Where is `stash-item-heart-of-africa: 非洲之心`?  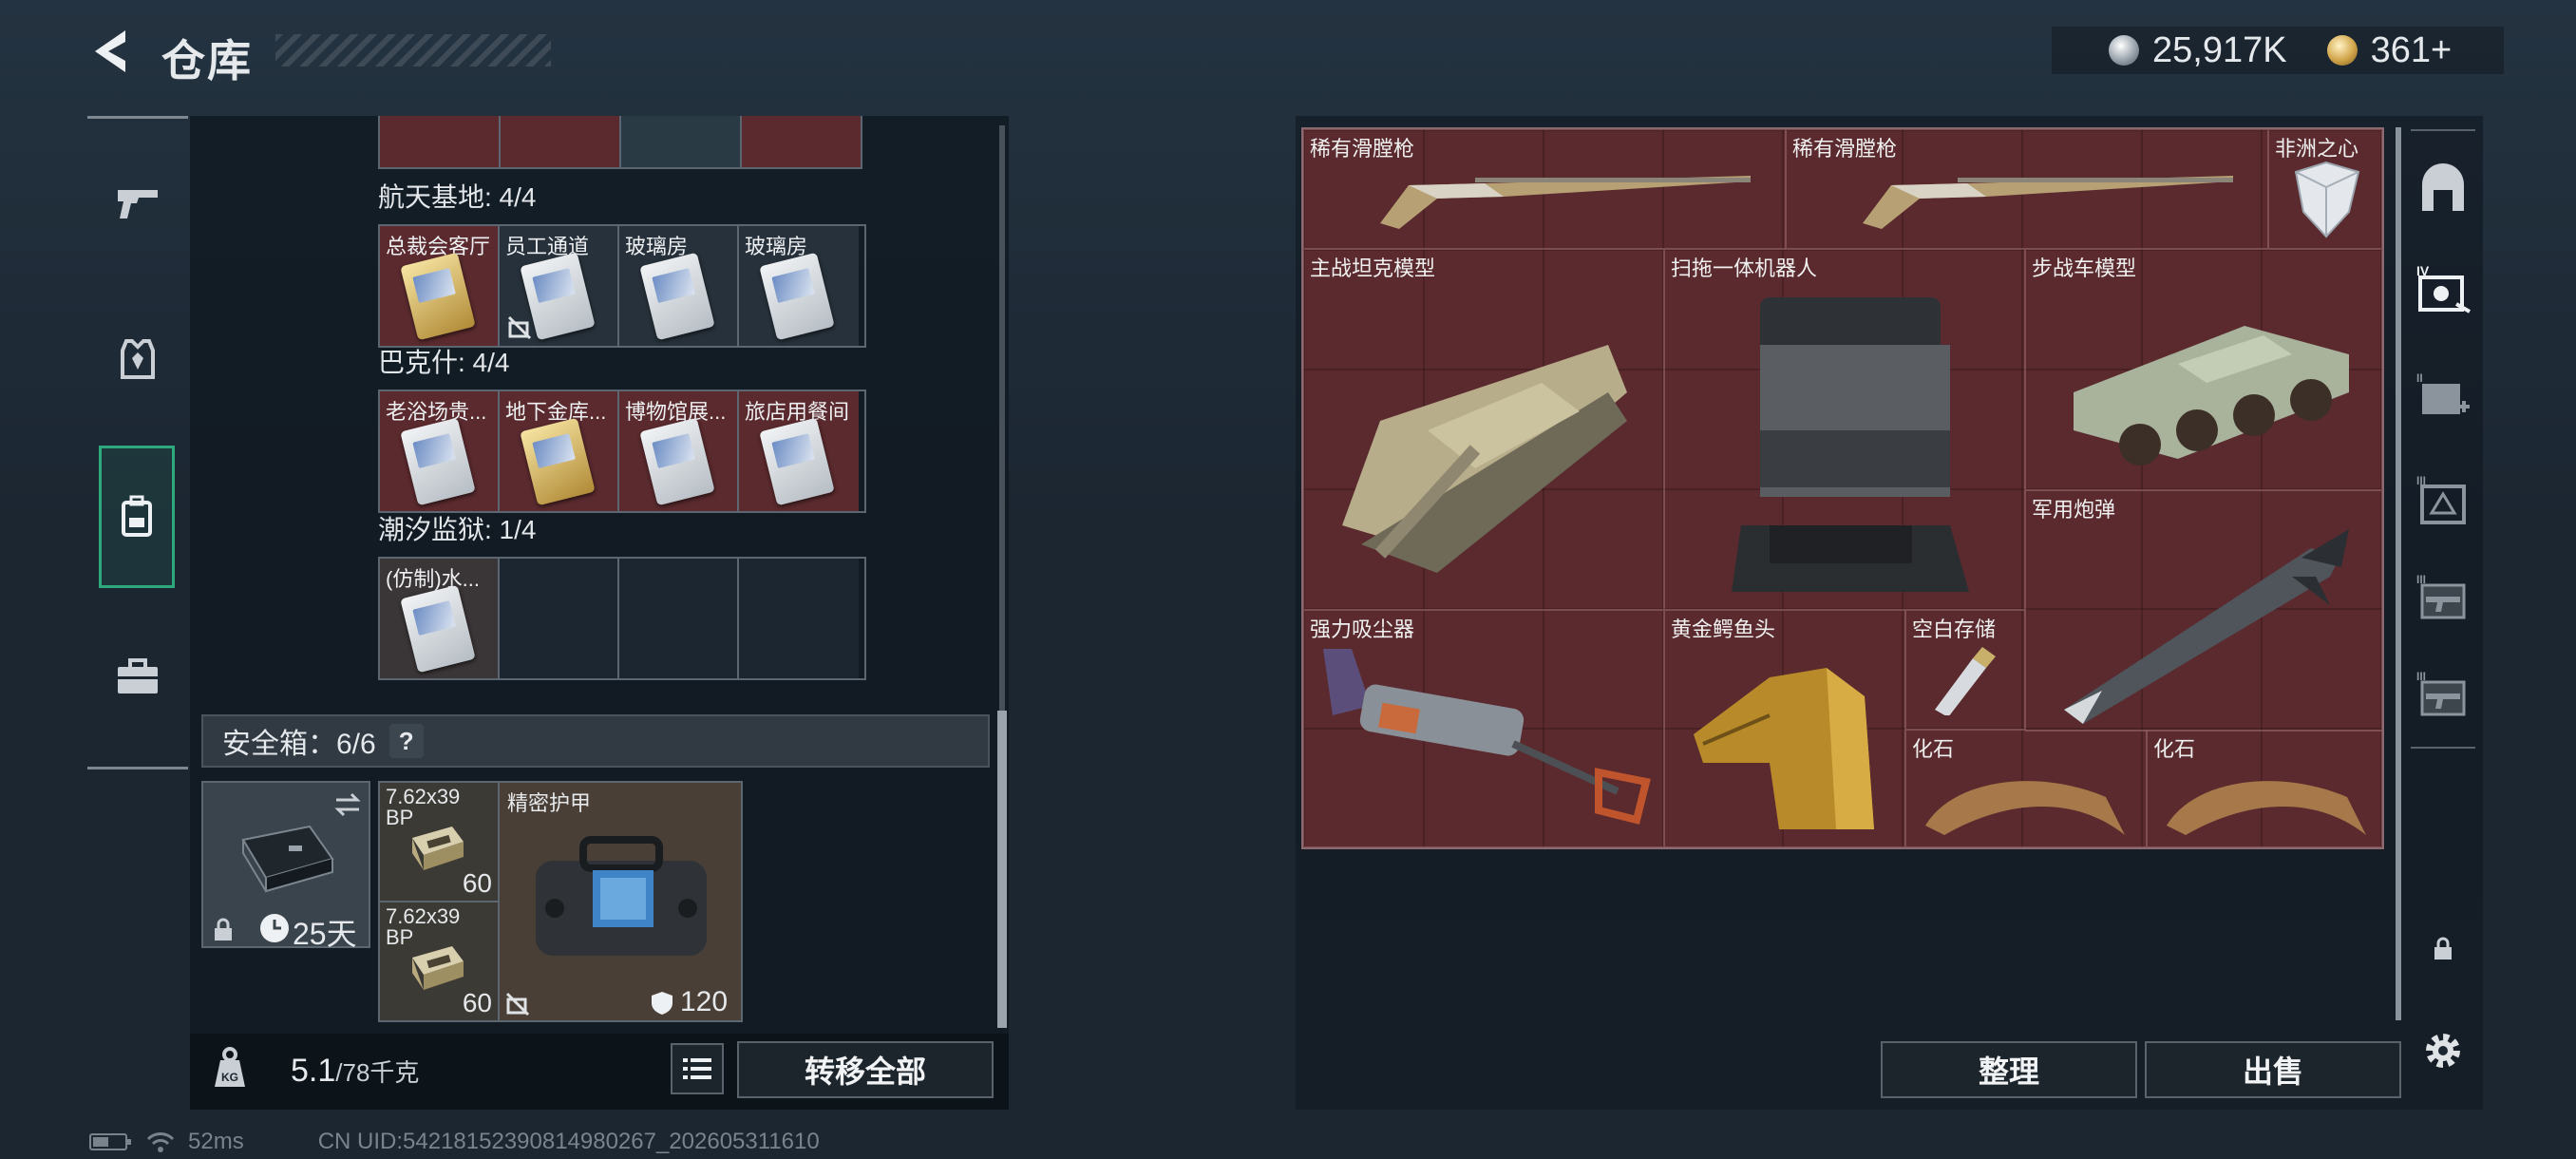 stash-item-heart-of-africa: 非洲之心 is located at coordinates (2325, 189).